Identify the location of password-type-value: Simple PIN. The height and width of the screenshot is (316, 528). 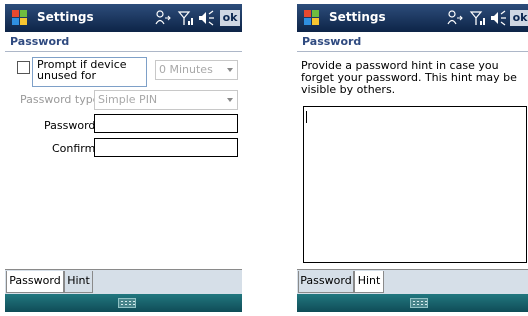
(128, 99).